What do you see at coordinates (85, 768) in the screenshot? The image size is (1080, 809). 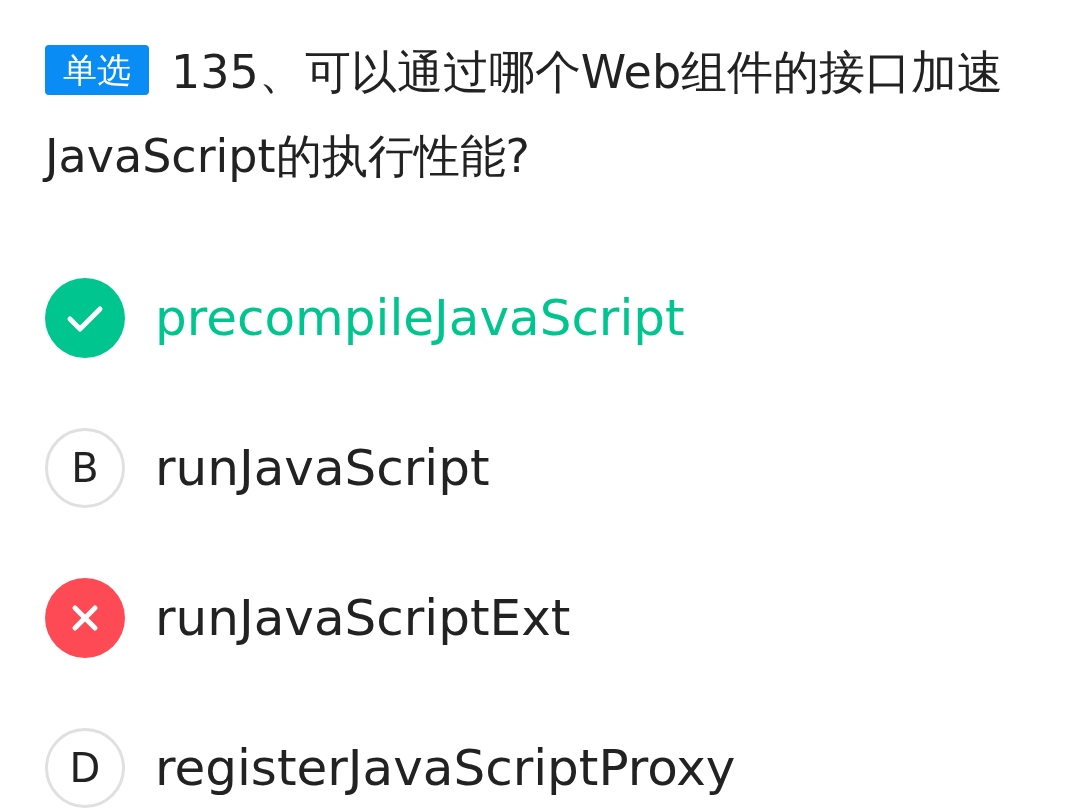 I see `option-letter: D` at bounding box center [85, 768].